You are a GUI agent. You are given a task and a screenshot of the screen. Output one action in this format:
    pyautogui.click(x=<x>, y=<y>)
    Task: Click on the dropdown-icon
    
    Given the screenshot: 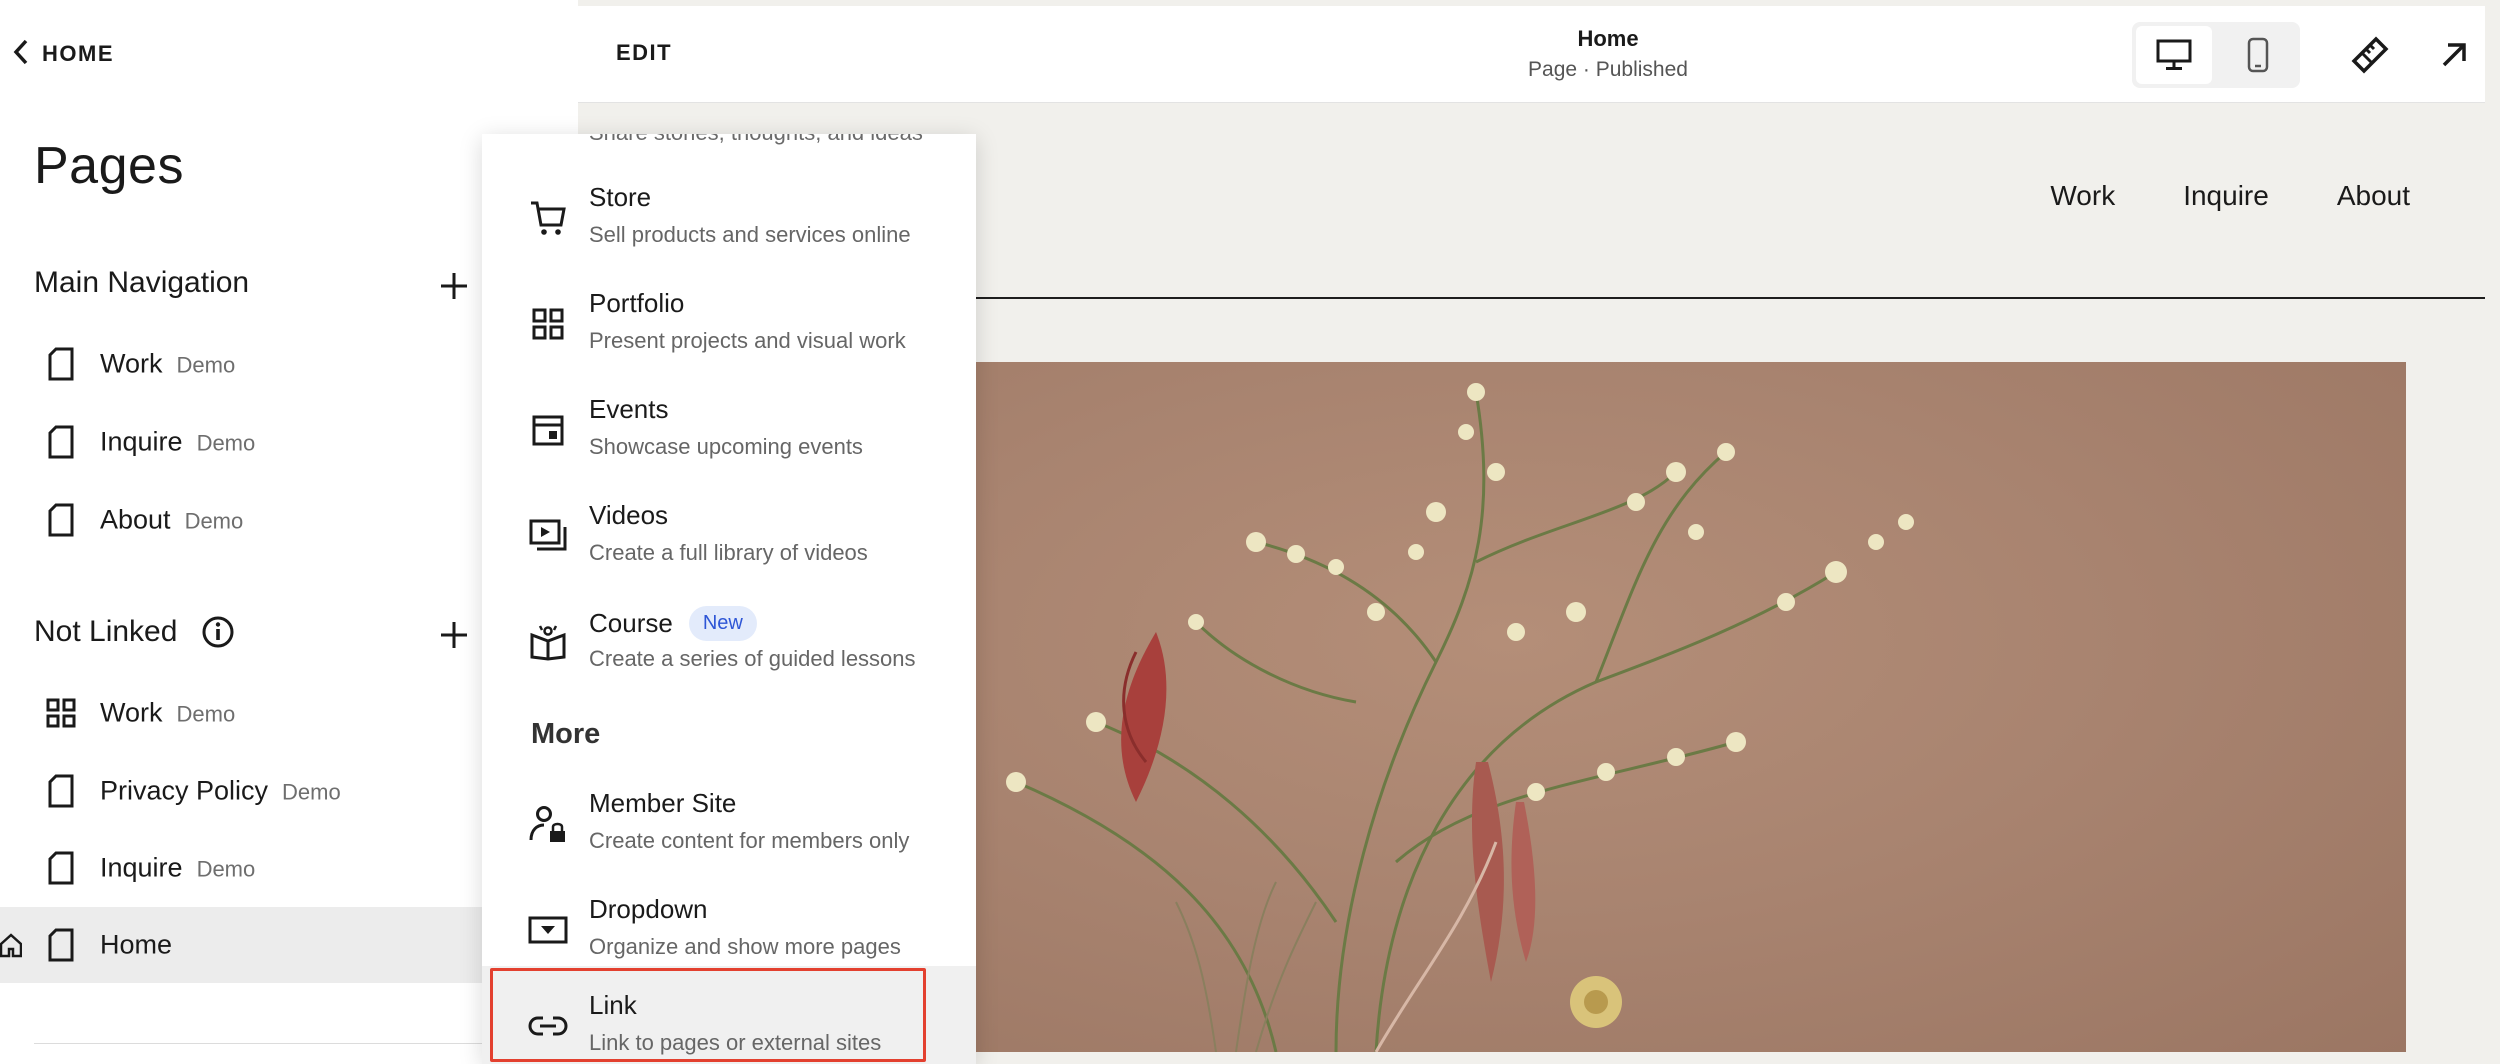 What is the action you would take?
    pyautogui.click(x=548, y=930)
    